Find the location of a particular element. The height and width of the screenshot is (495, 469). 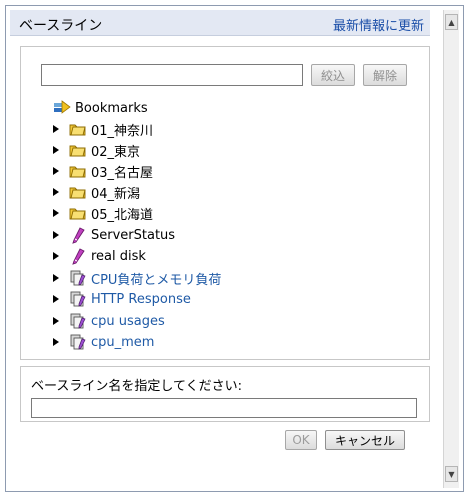

tree-item-01: 01_神奈川 is located at coordinates (102, 129).